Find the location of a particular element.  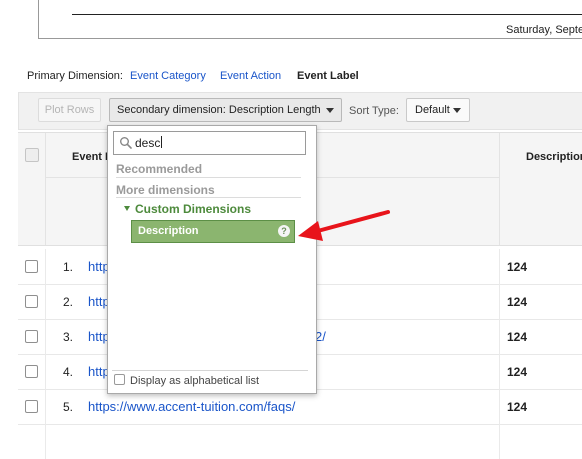

secondary-dimension-button: Secondary dimension: Description Length is located at coordinates (225, 110).